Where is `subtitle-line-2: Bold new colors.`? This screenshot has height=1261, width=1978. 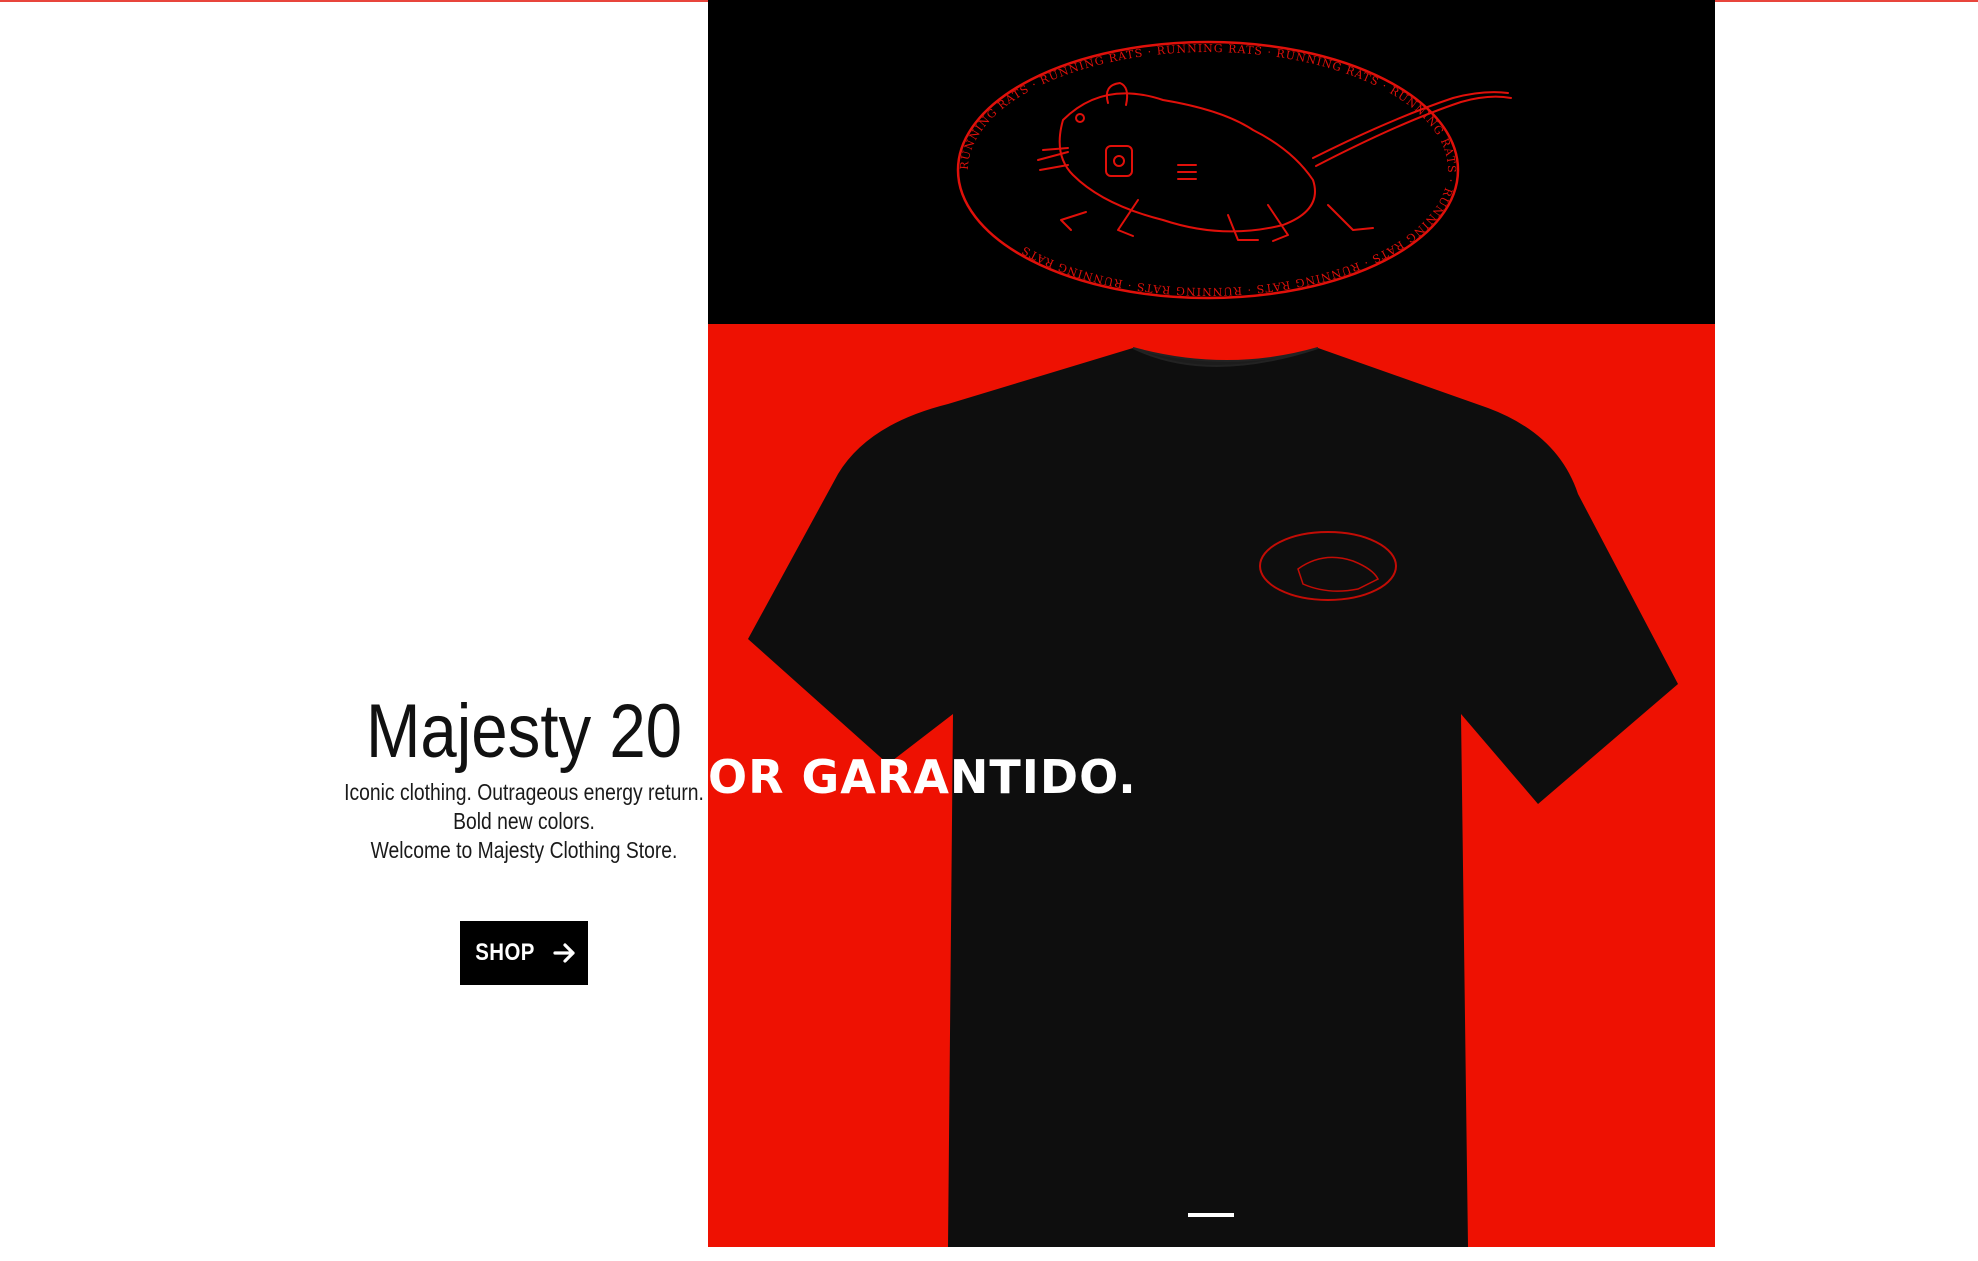 subtitle-line-2: Bold new colors. is located at coordinates (524, 821).